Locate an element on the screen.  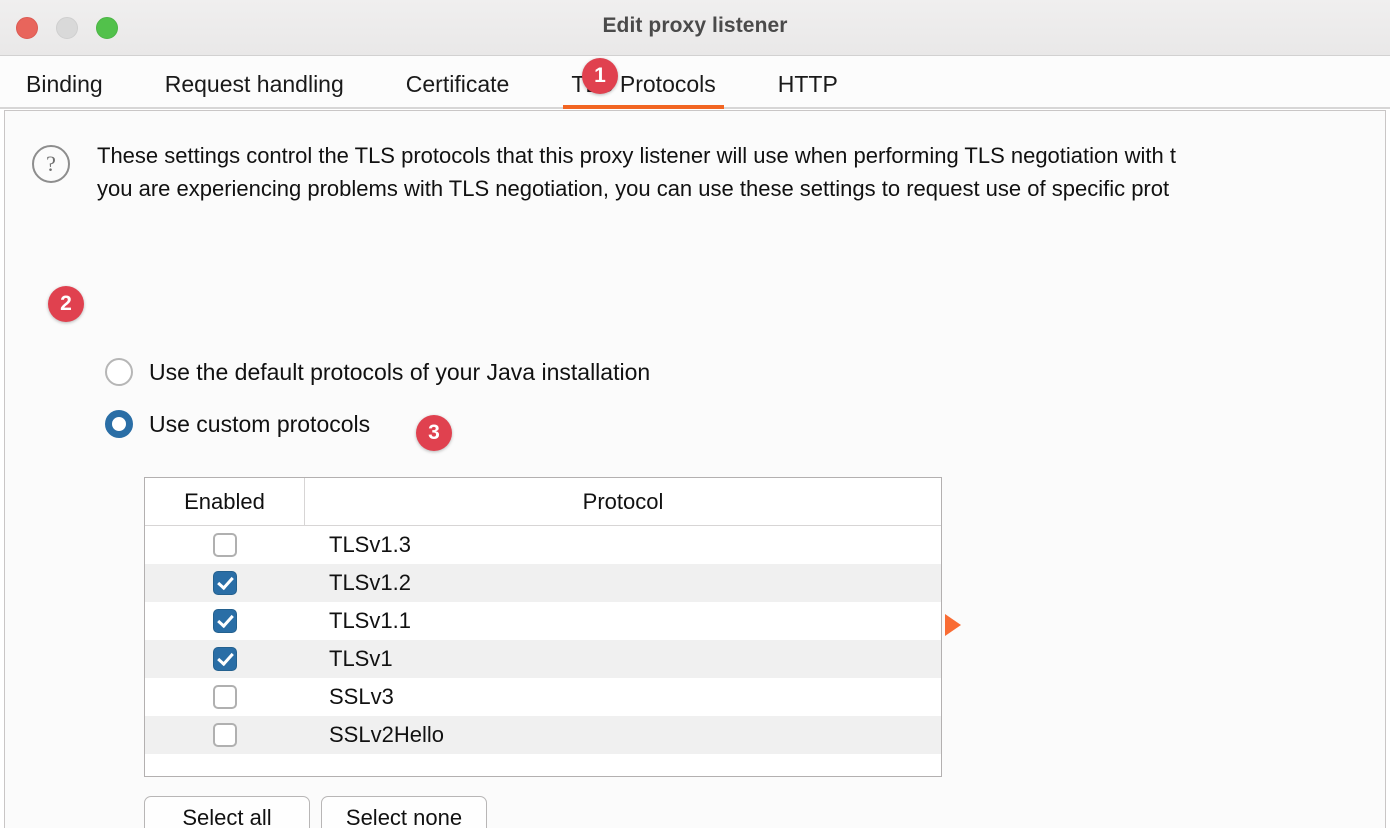
column-header-enabled: Enabled is located at coordinates (225, 501).